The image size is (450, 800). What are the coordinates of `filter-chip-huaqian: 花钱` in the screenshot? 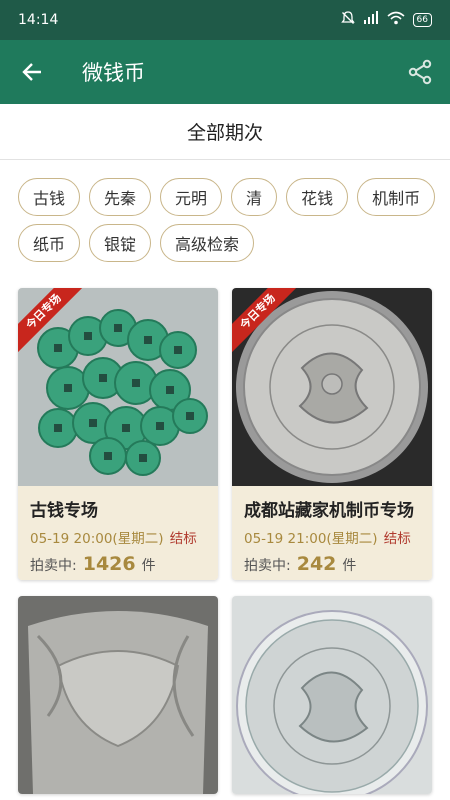 It's located at (317, 197).